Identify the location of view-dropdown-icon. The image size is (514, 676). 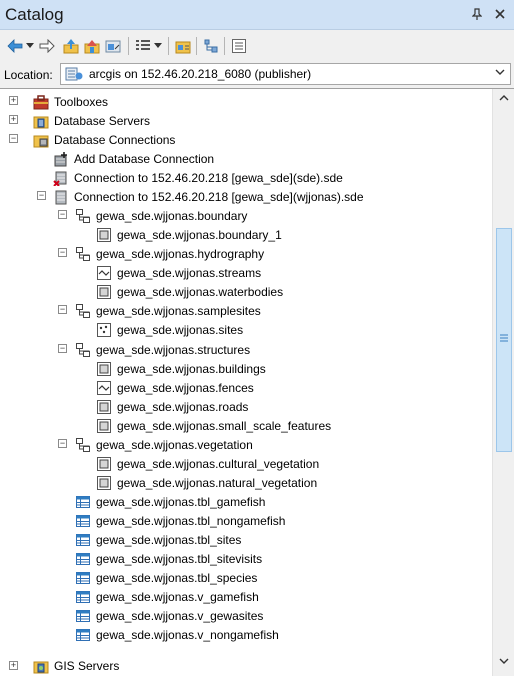
(158, 46).